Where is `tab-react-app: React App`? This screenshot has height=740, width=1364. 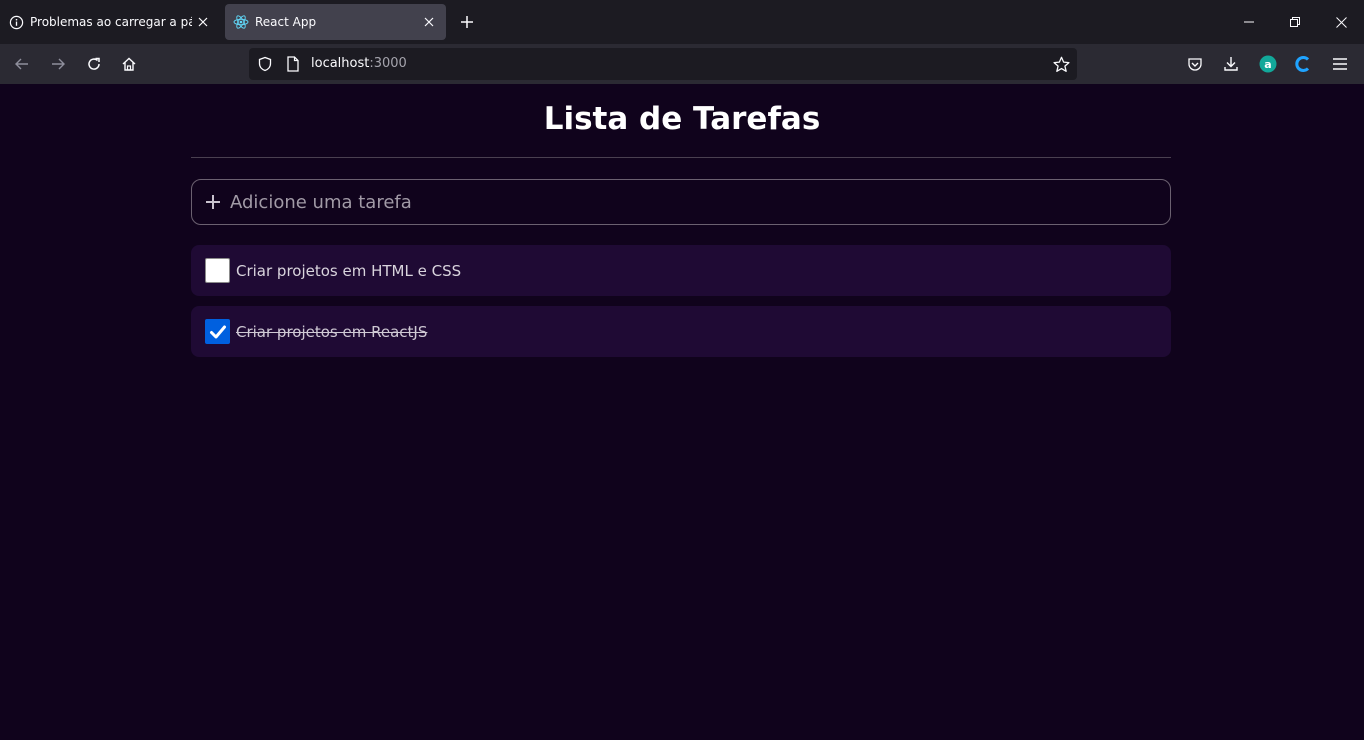 tab-react-app: React App is located at coordinates (335, 22).